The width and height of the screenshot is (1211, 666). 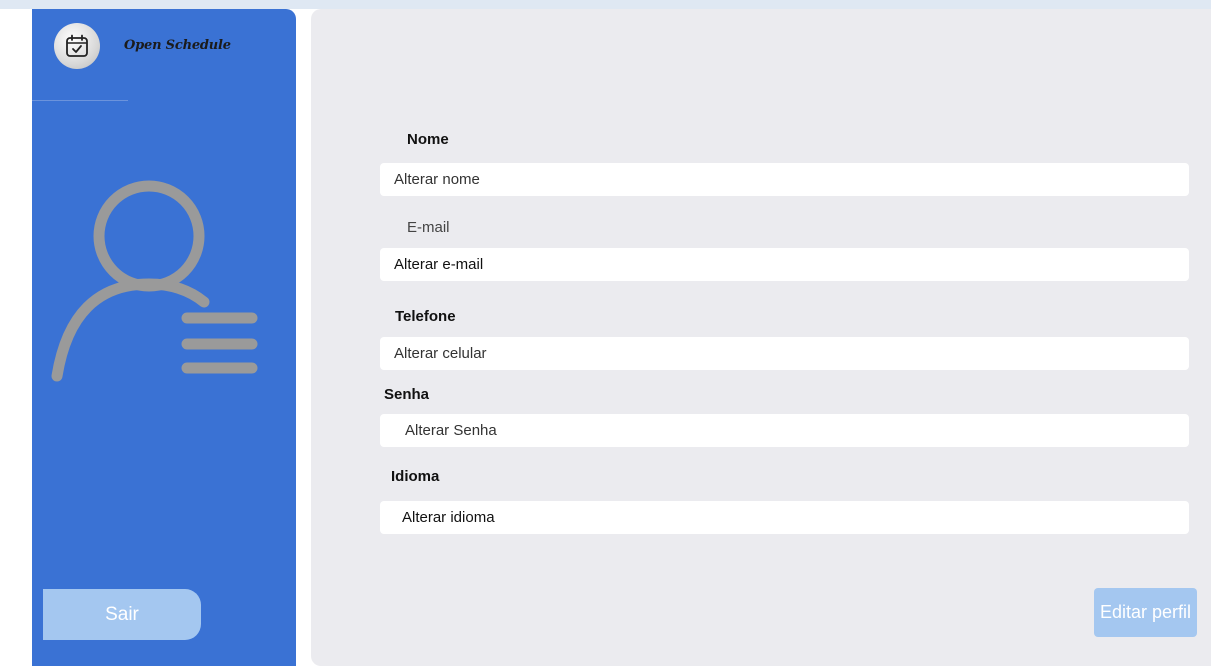 I want to click on edit-profile-button: Editar perfil, so click(x=1145, y=612).